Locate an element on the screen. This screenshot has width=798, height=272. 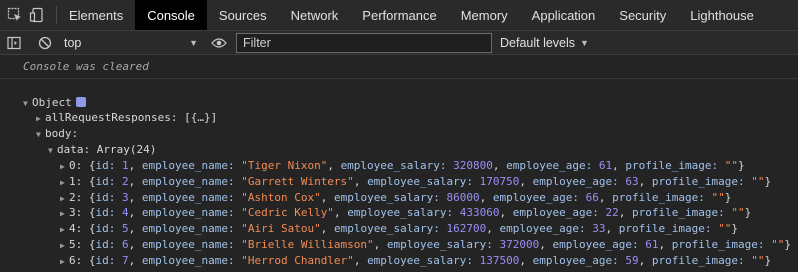
log-levels-dropdown: Default levels ▼ is located at coordinates (544, 43).